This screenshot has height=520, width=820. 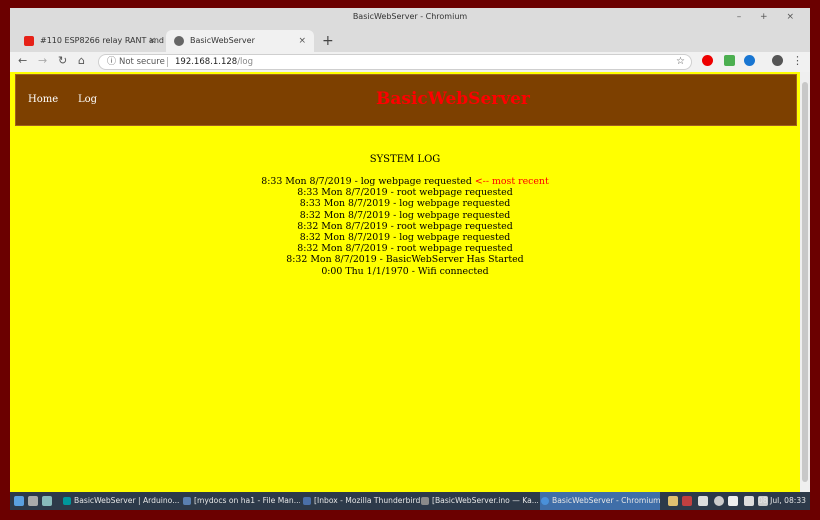 I want to click on taskbar-label: [Inbox - Mozilla Thunderbird], so click(x=367, y=500).